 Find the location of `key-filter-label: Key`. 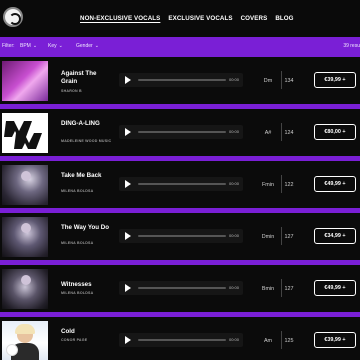

key-filter-label: Key is located at coordinates (52, 46).